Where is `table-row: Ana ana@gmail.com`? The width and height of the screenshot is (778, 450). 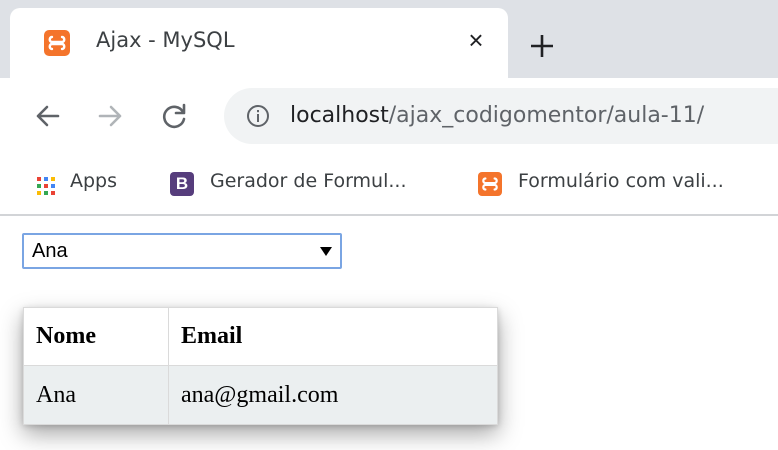
table-row: Ana ana@gmail.com is located at coordinates (260, 395).